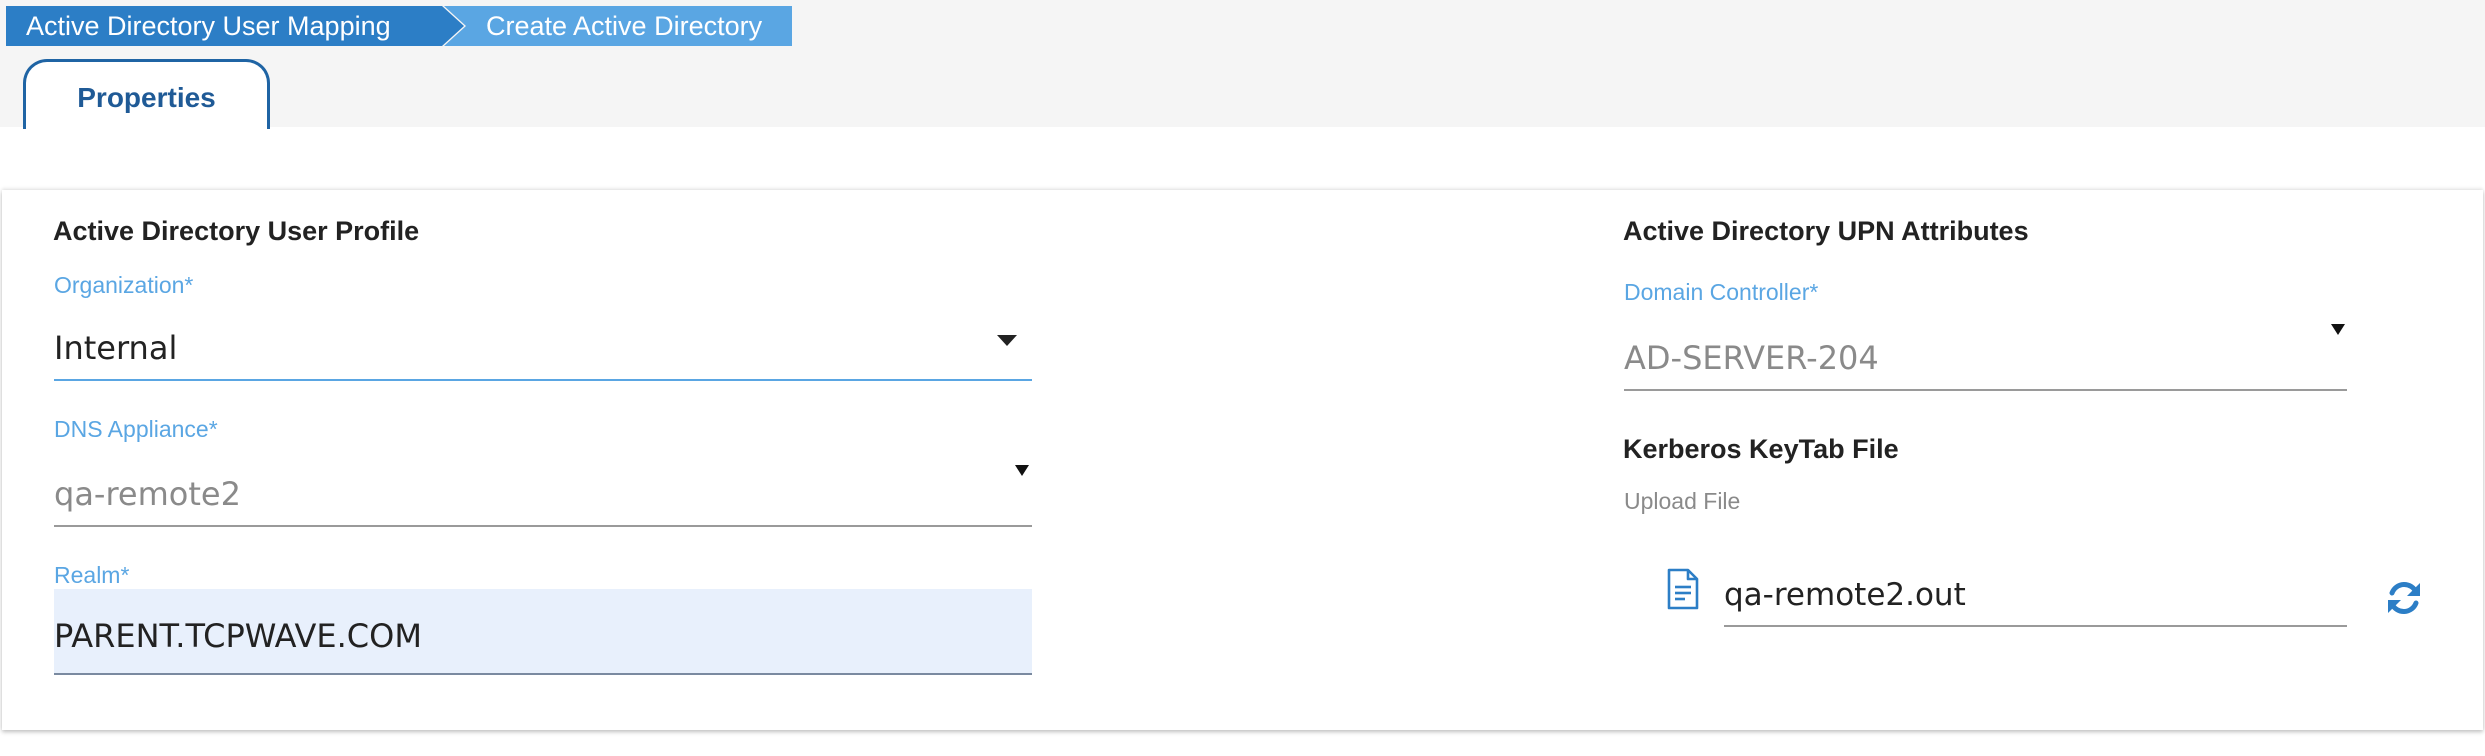 This screenshot has width=2485, height=756. Describe the element at coordinates (238, 636) in the screenshot. I see `realm-value: PARENT.TCPWAVE.COM` at that location.